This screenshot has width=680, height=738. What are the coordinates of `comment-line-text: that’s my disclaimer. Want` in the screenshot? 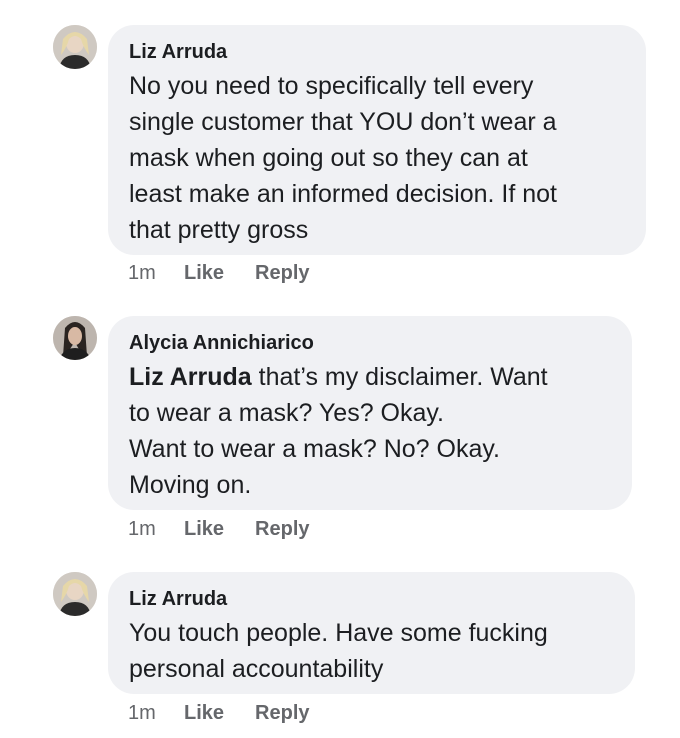 It's located at (399, 377).